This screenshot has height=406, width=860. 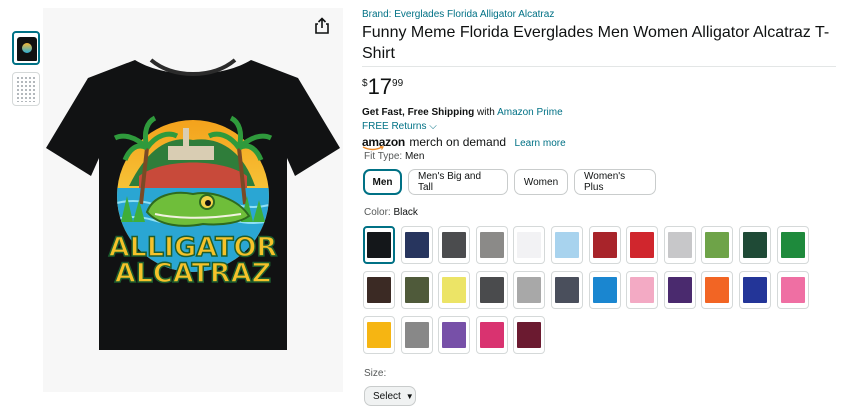 What do you see at coordinates (365, 83) in the screenshot?
I see `price-symbol: $` at bounding box center [365, 83].